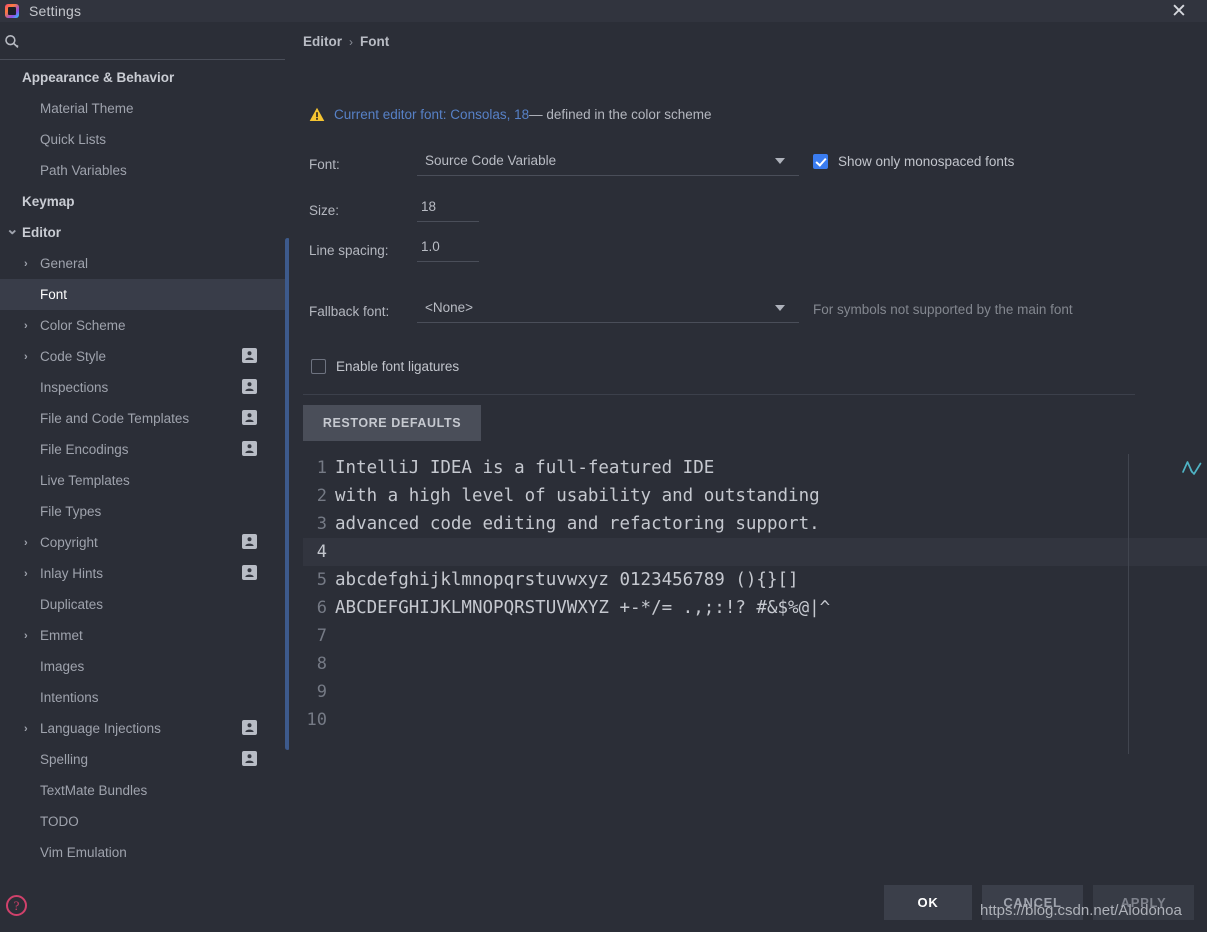  What do you see at coordinates (144, 821) in the screenshot?
I see `sidebar-item-todo: TODO` at bounding box center [144, 821].